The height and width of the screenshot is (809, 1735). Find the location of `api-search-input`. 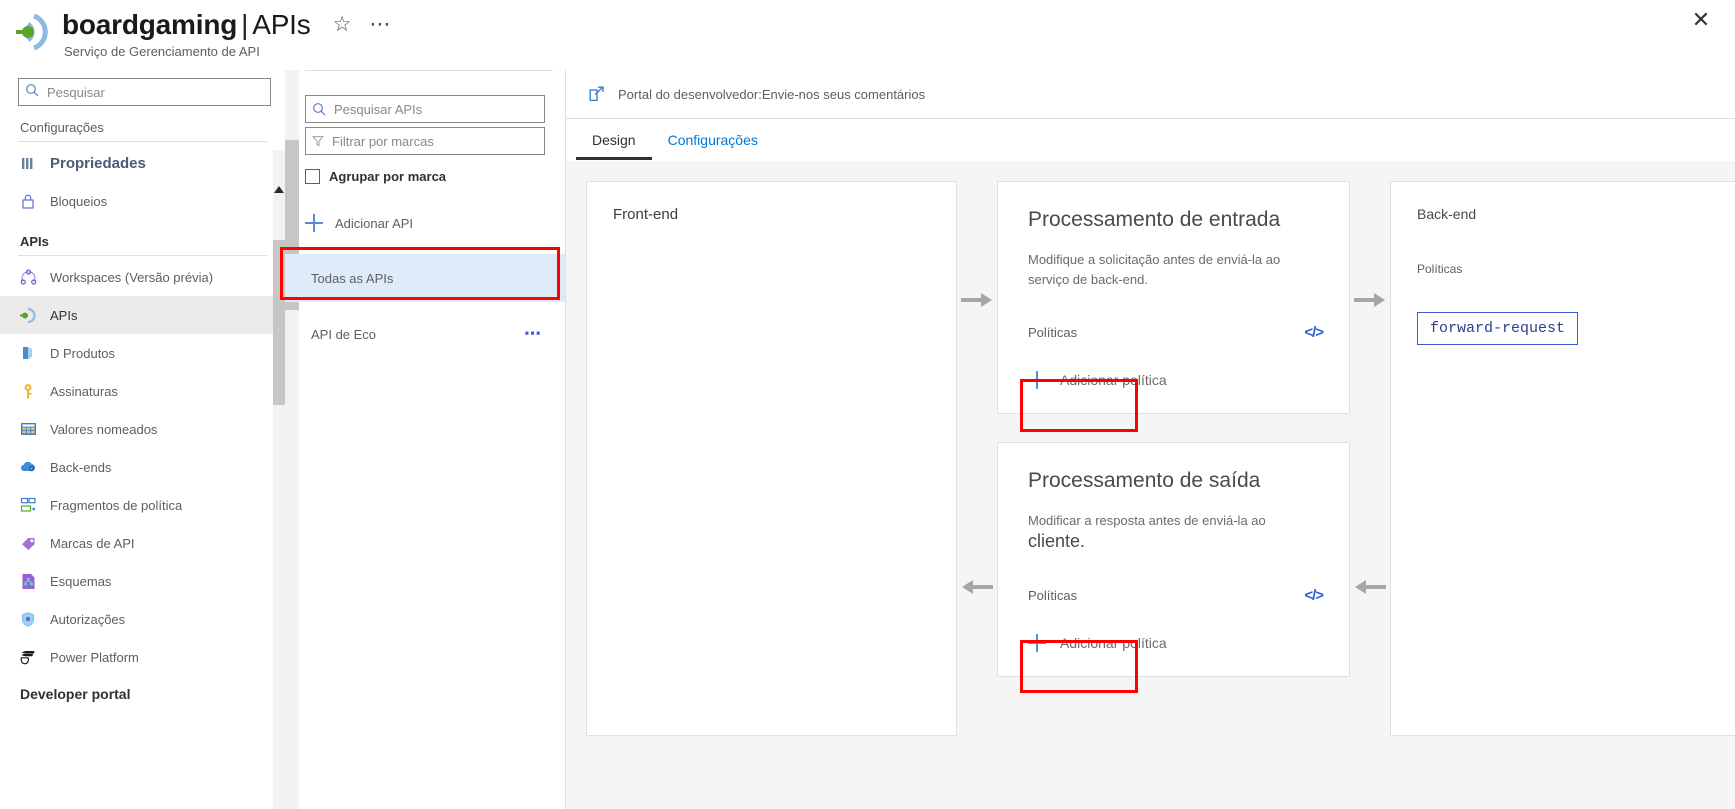

api-search-input is located at coordinates (435, 109).